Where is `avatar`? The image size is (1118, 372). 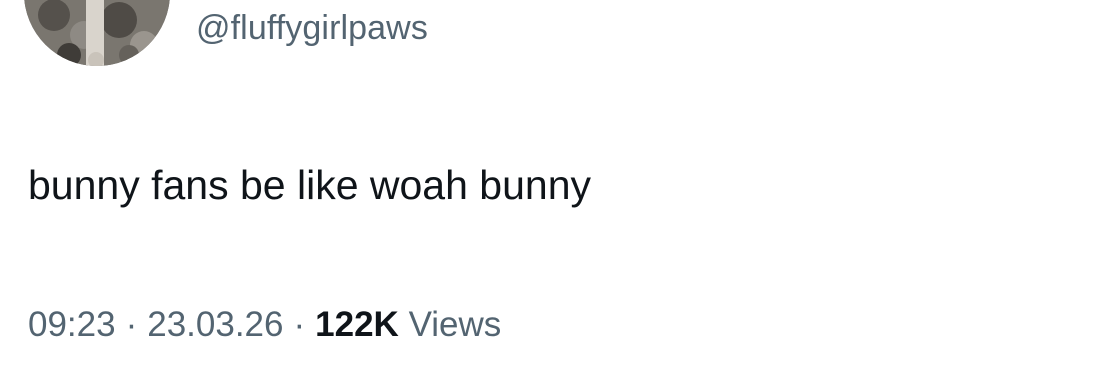
avatar is located at coordinates (97, 33).